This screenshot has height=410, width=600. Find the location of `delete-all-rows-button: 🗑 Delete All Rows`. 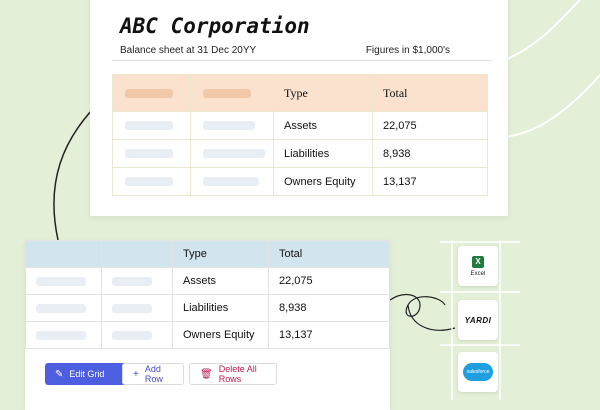

delete-all-rows-button: 🗑 Delete All Rows is located at coordinates (233, 374).